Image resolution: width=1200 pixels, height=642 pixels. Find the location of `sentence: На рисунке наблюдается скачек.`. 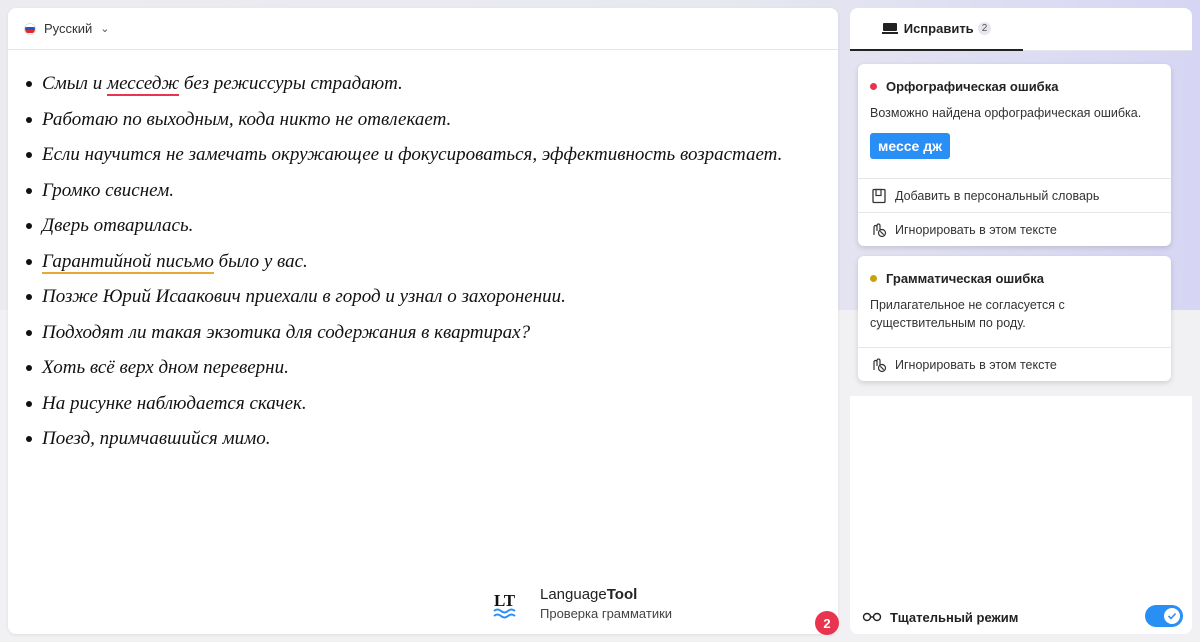

sentence: На рисунке наблюдается скачек. is located at coordinates (432, 410).